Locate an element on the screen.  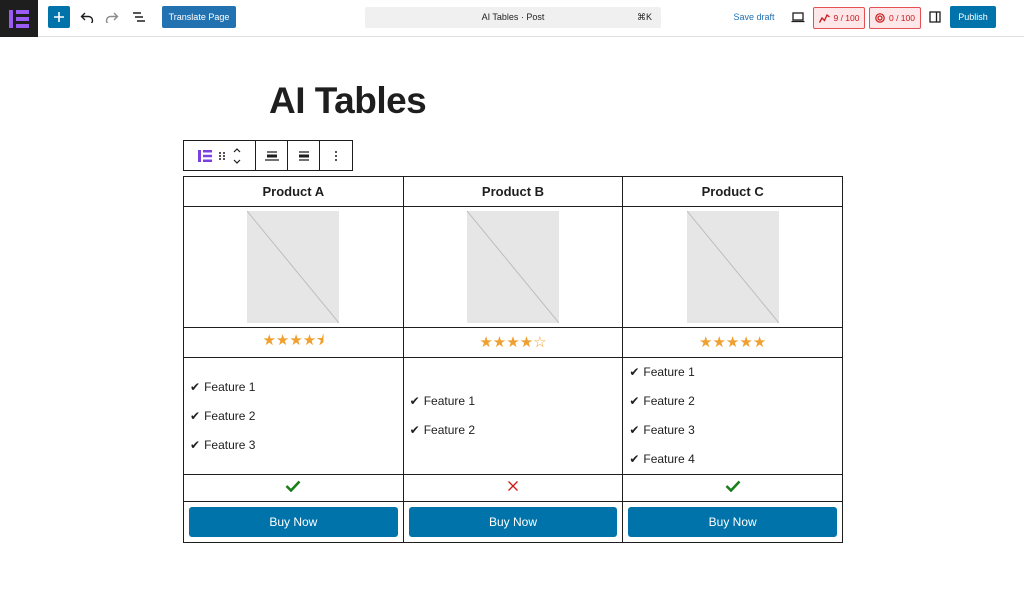
rating-cell: ★★★★★ is located at coordinates (732, 342).